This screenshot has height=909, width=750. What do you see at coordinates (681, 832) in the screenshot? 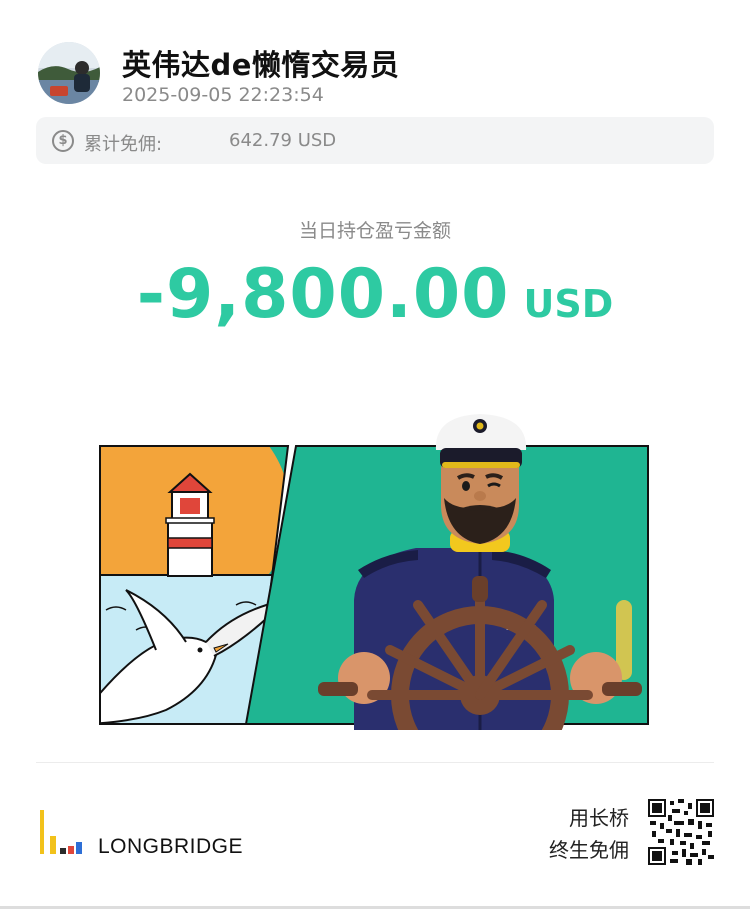
I see `qr-code` at bounding box center [681, 832].